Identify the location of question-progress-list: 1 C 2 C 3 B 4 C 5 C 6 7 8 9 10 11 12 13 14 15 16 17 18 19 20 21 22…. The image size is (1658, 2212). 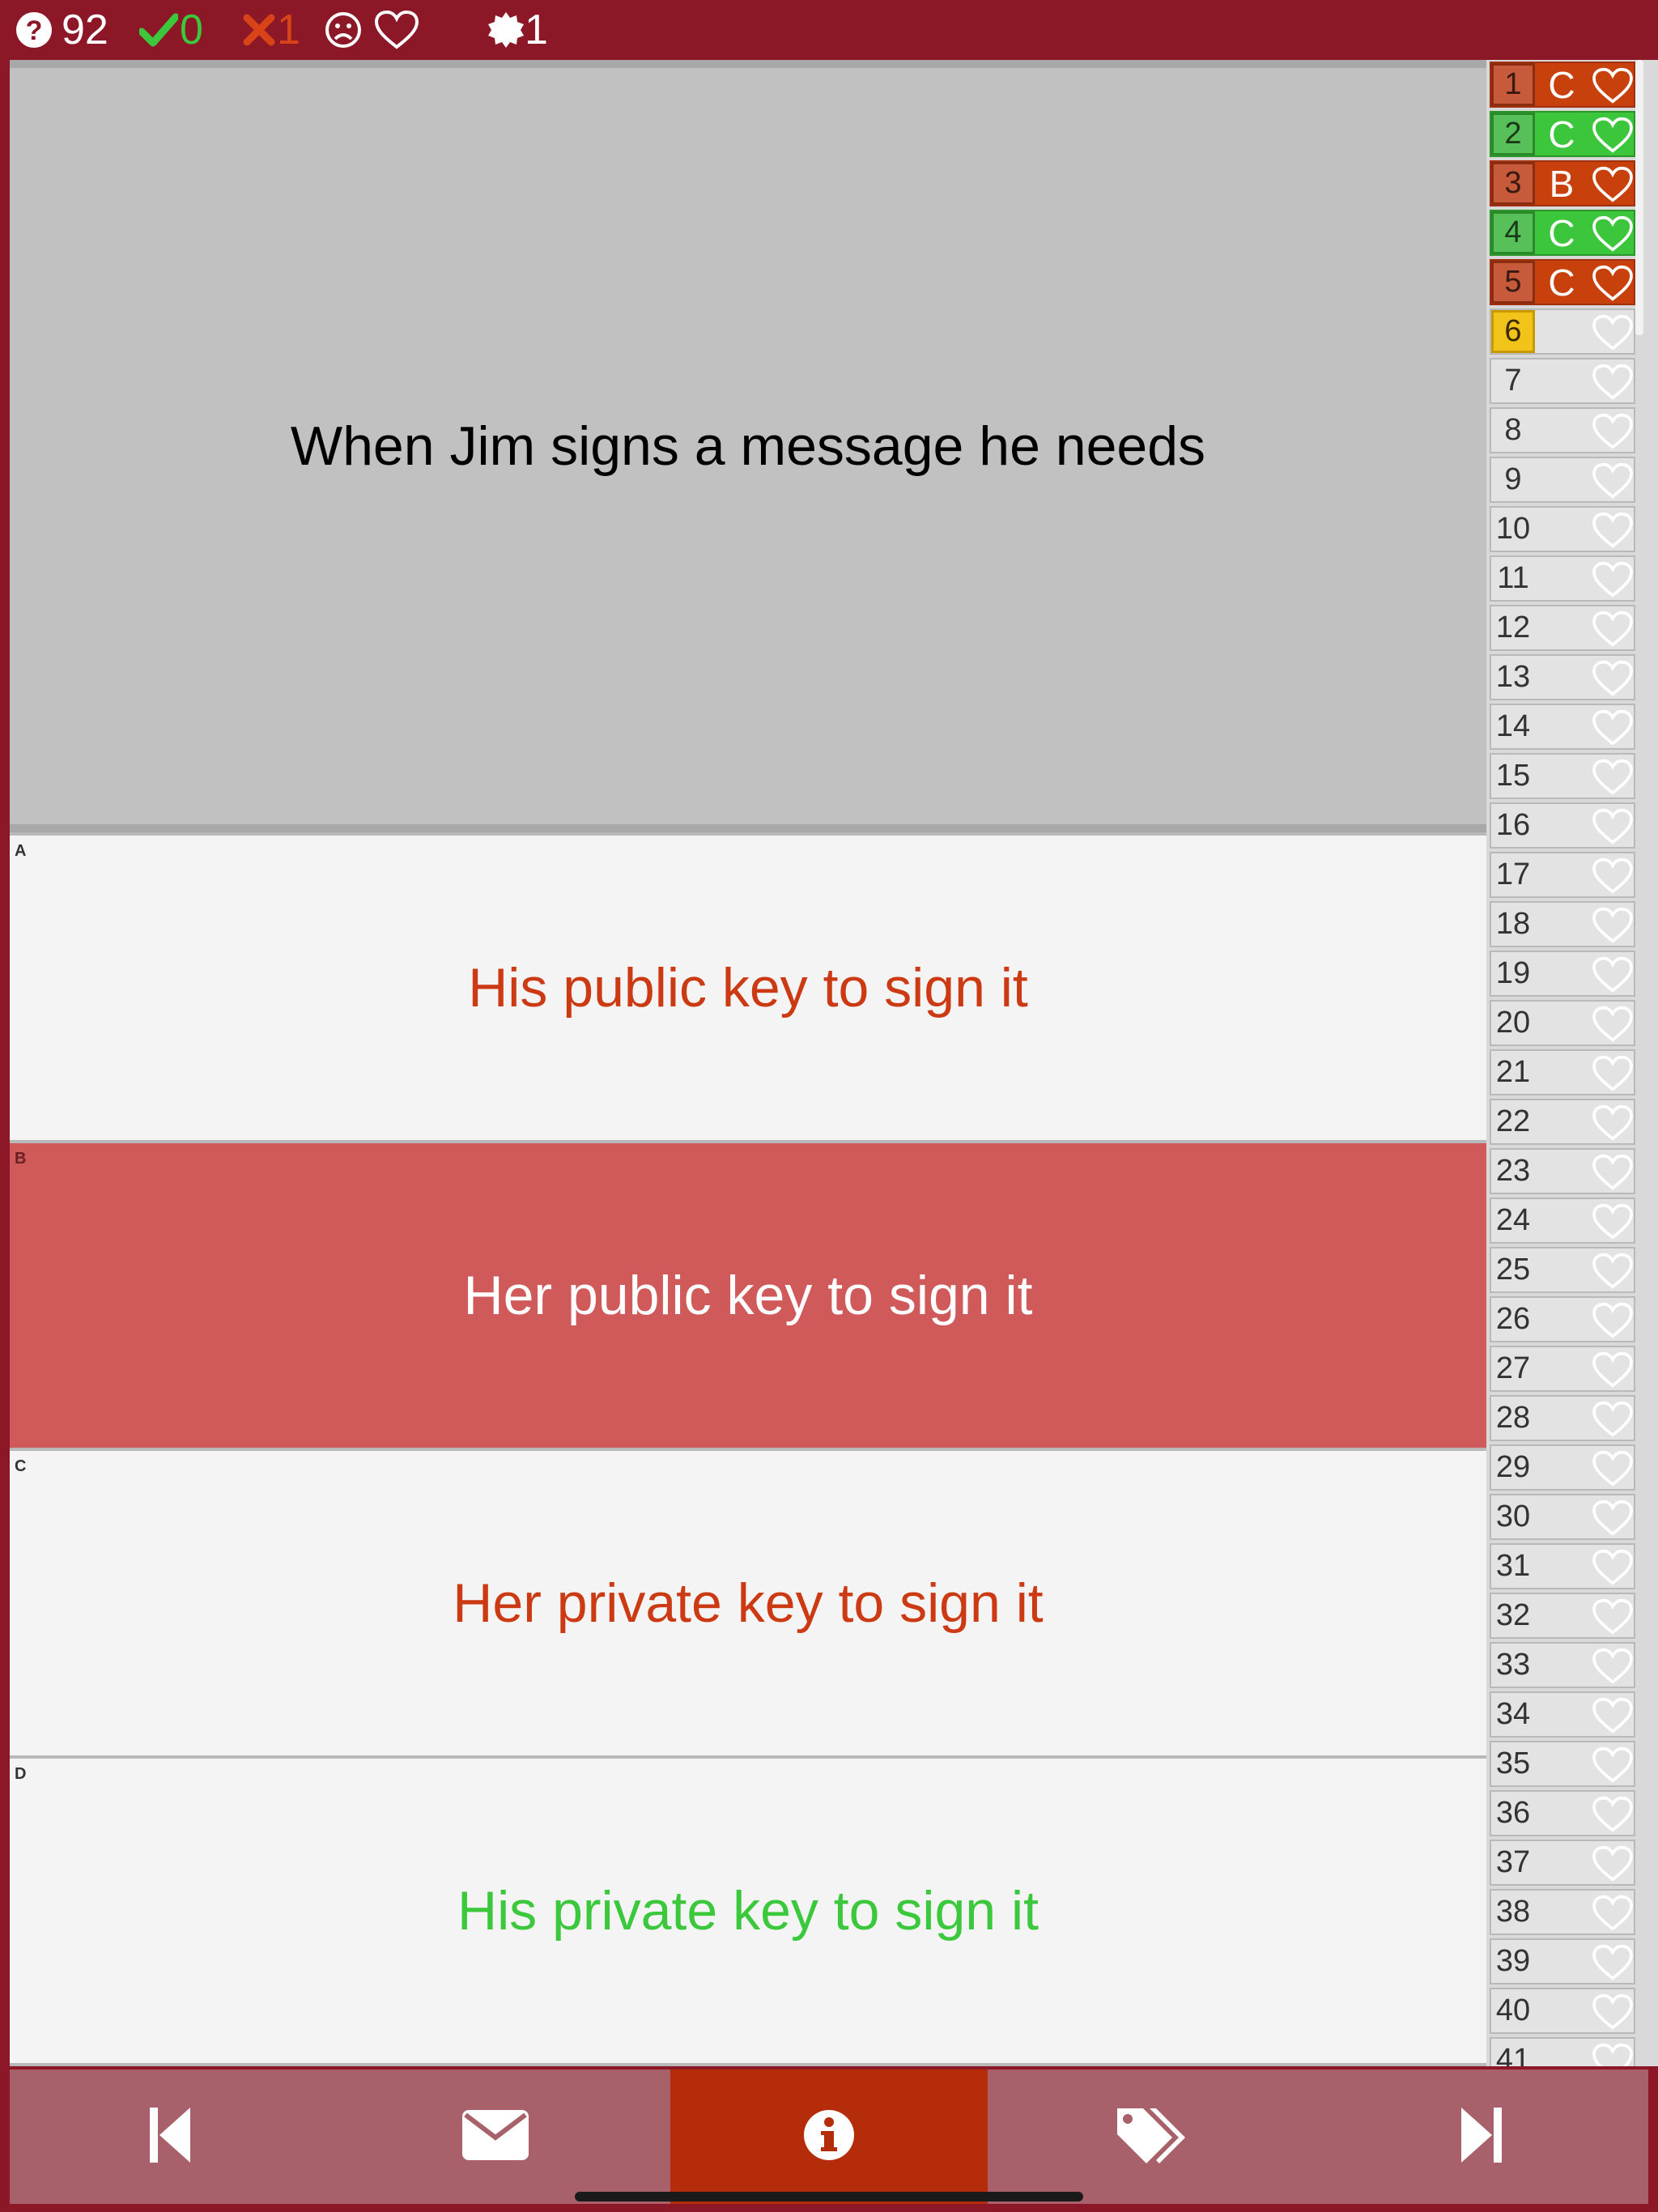
(1572, 1063).